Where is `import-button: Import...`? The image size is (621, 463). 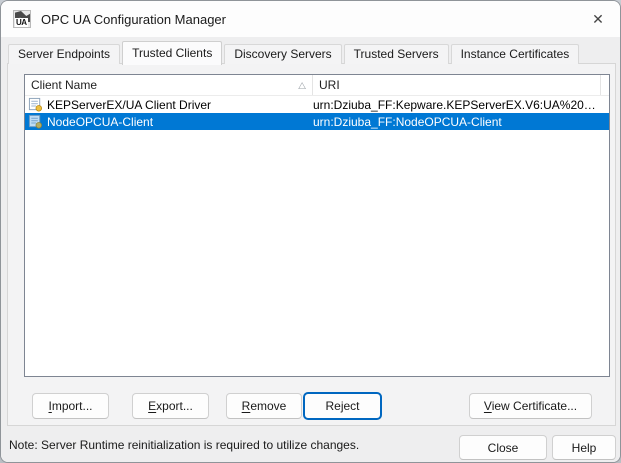
import-button: Import... is located at coordinates (70, 406).